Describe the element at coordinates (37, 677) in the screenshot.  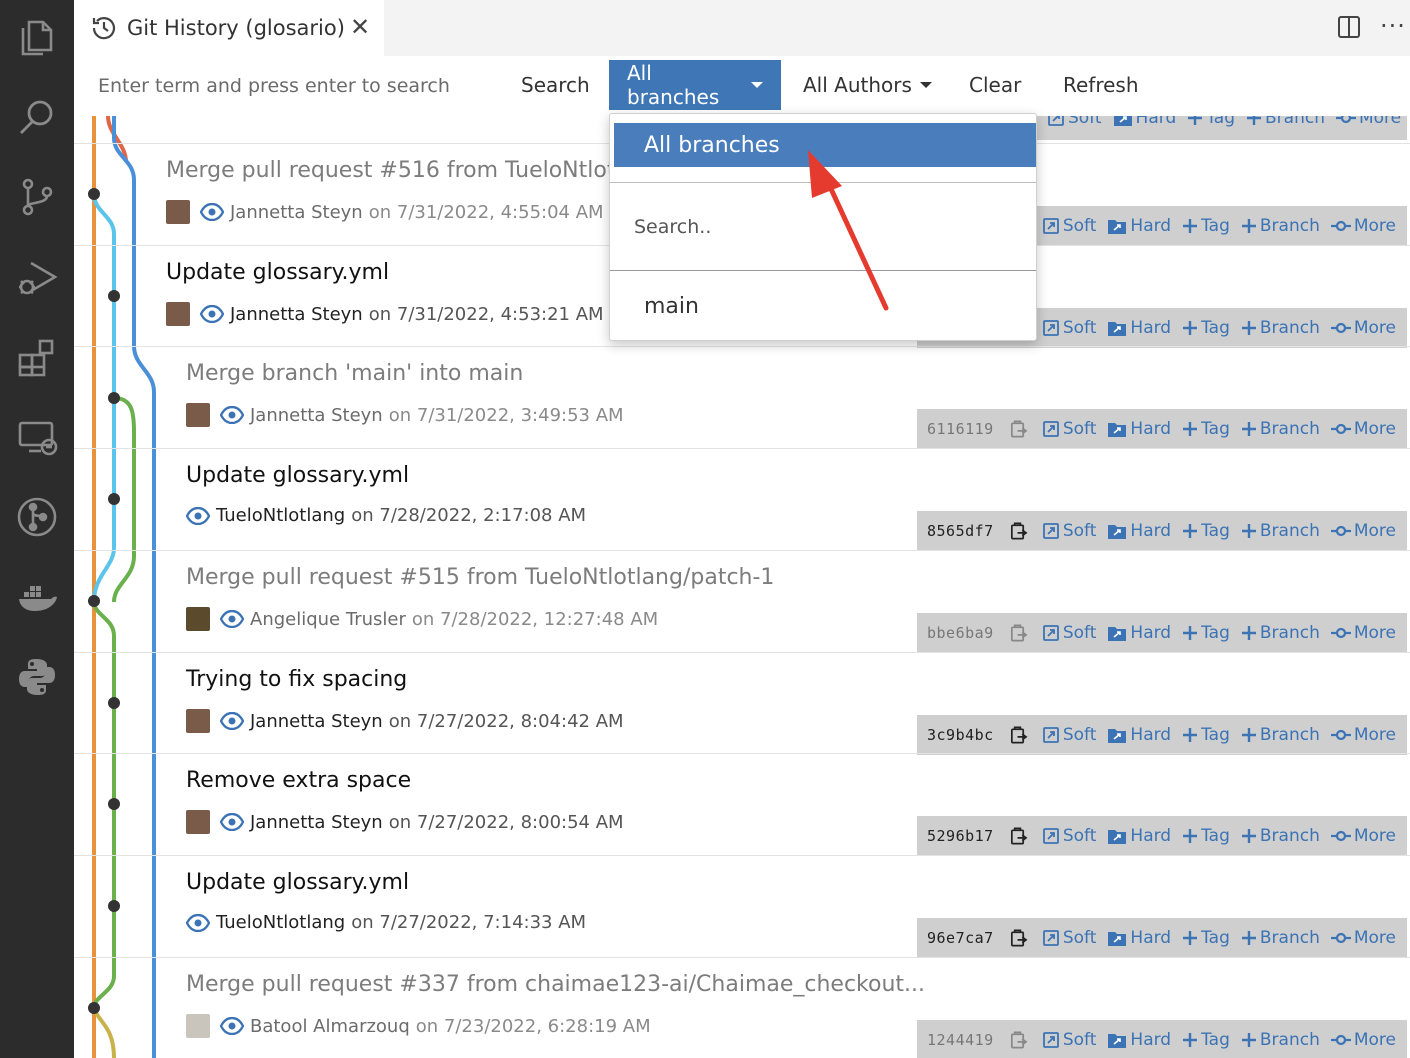
I see `python-icon` at that location.